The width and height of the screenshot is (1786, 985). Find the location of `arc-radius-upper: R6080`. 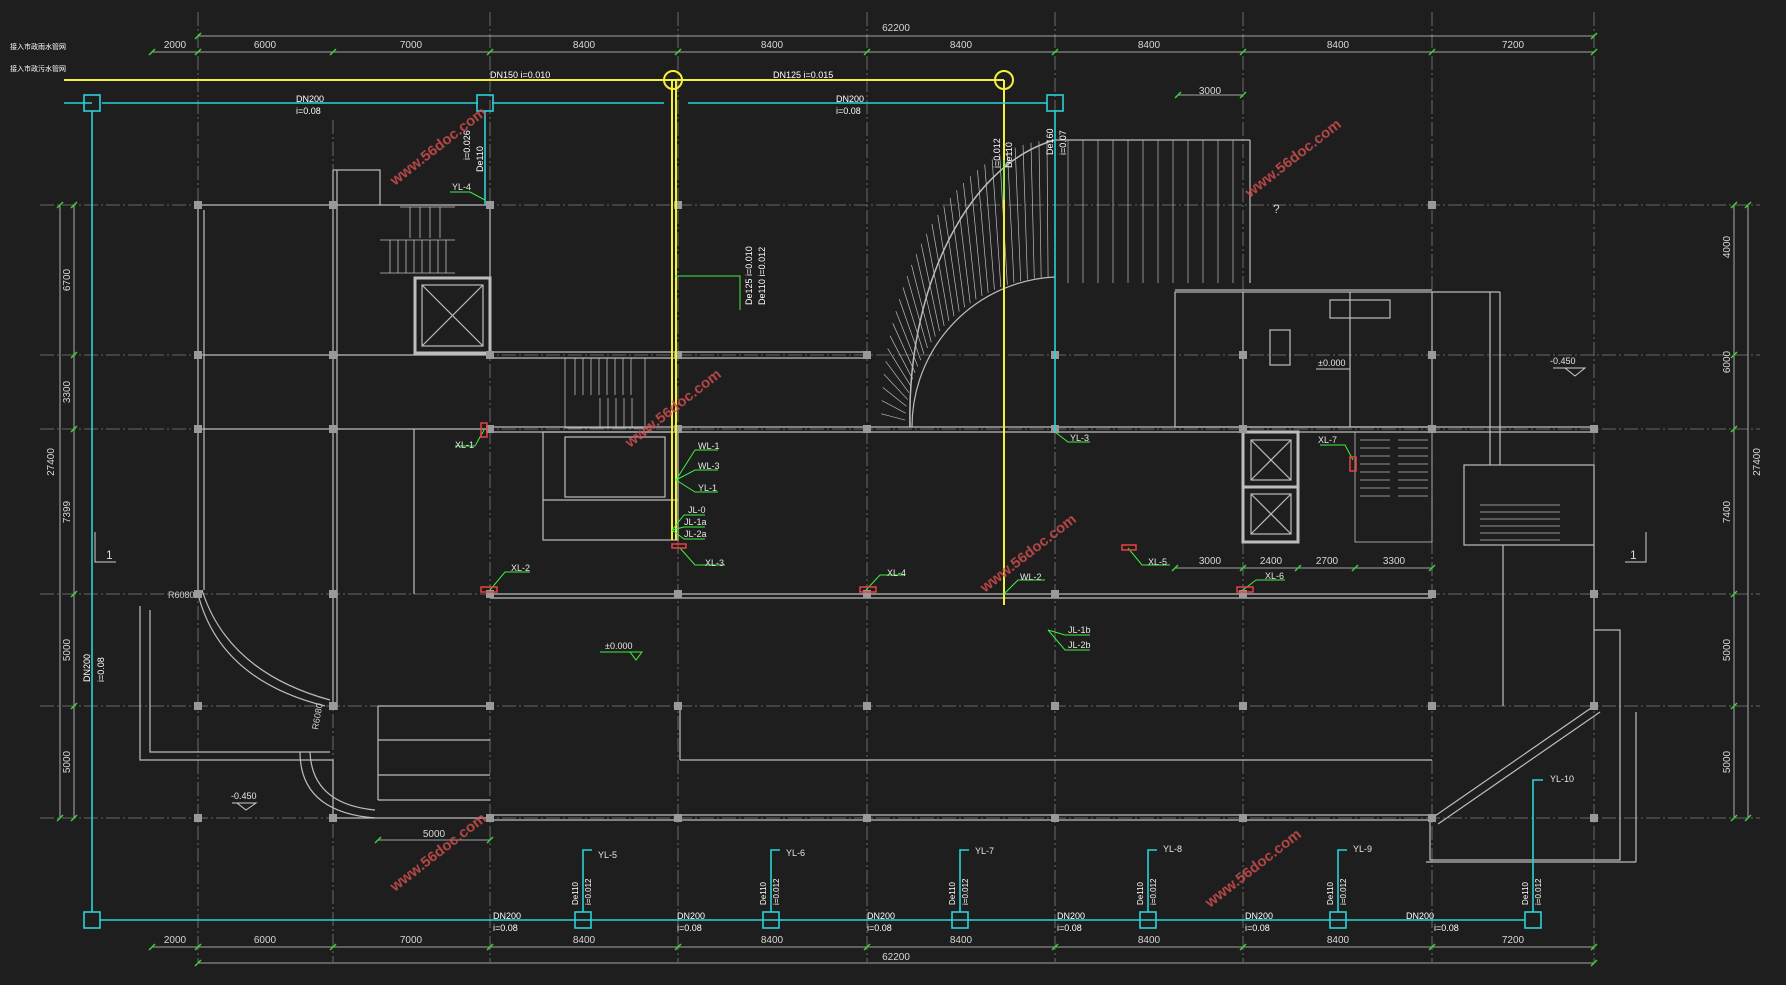

arc-radius-upper: R6080 is located at coordinates (181, 595).